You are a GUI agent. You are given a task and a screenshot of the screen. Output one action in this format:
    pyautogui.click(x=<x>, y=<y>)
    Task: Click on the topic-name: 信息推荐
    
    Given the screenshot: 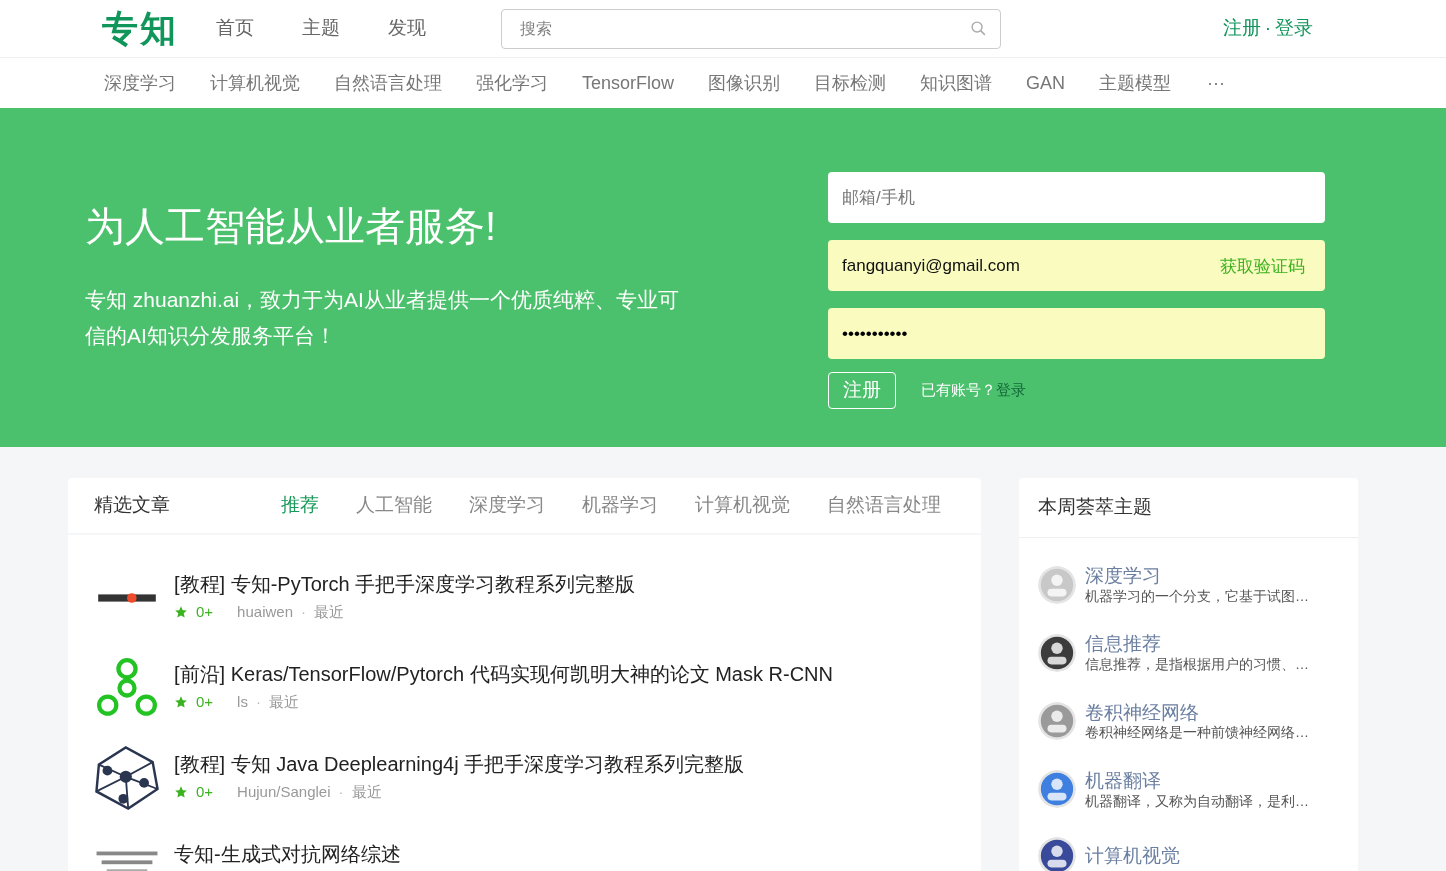 What is the action you would take?
    pyautogui.click(x=1197, y=644)
    